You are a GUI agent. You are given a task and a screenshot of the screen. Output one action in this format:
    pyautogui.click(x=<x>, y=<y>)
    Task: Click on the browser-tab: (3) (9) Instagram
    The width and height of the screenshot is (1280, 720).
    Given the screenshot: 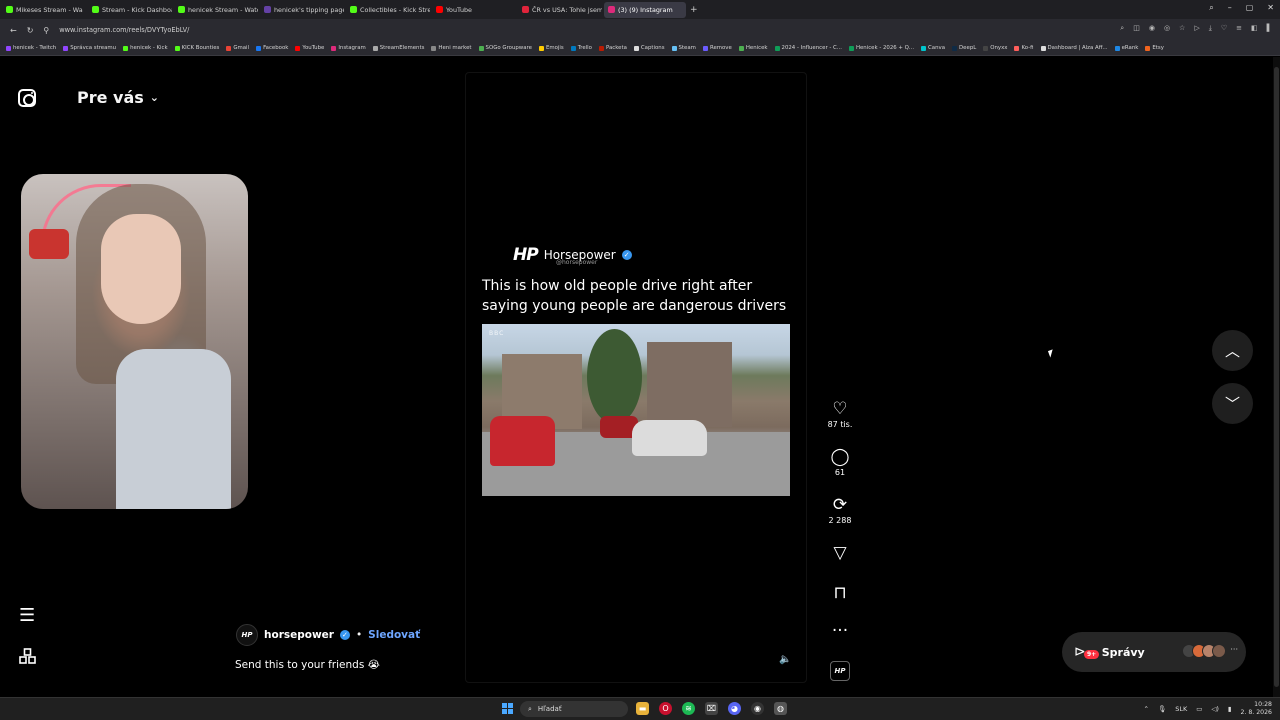 What is the action you would take?
    pyautogui.click(x=645, y=9)
    